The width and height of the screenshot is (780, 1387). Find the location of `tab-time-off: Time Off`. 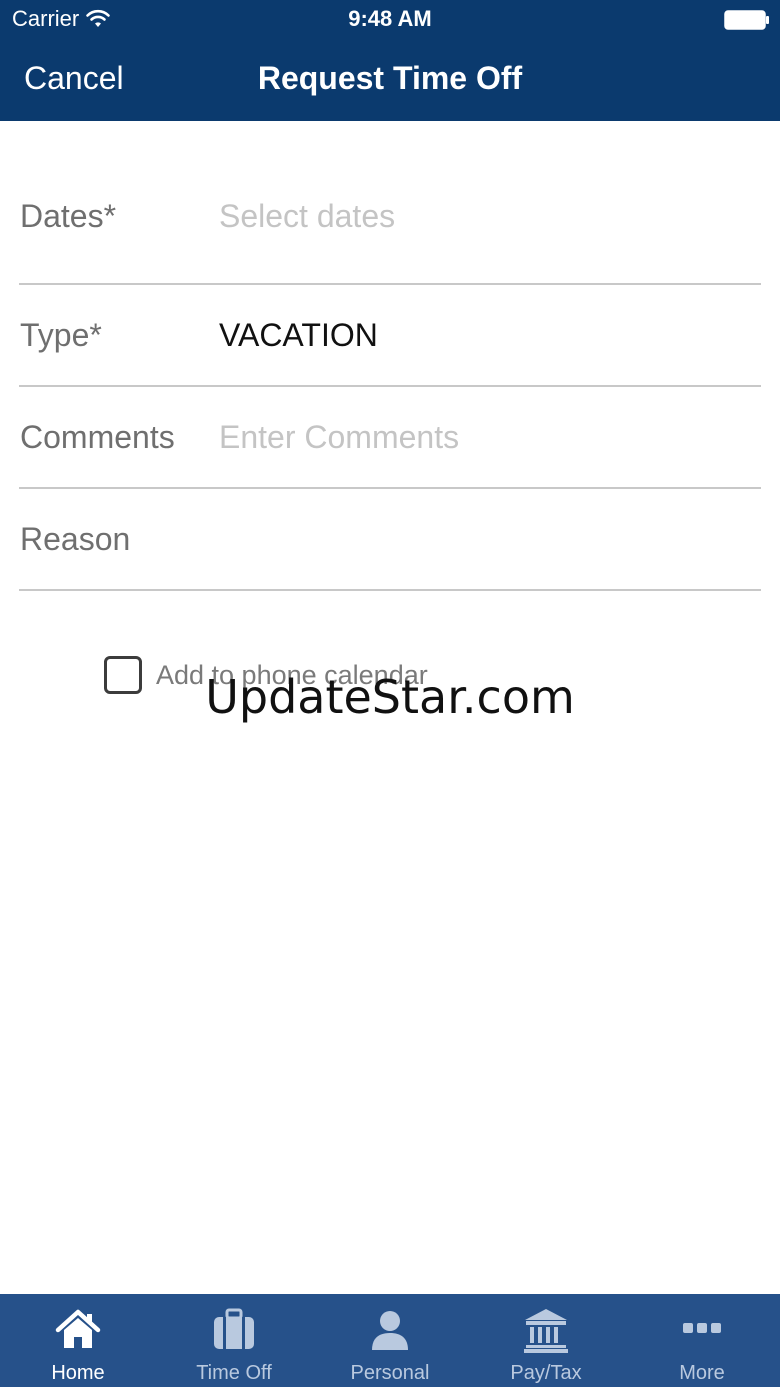

tab-time-off: Time Off is located at coordinates (234, 1340).